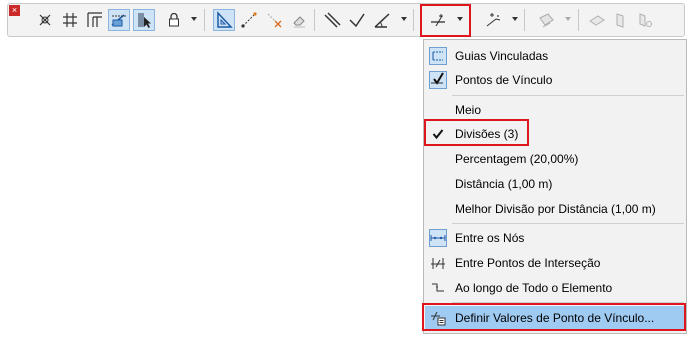 The height and width of the screenshot is (337, 695). Describe the element at coordinates (517, 159) in the screenshot. I see `menu-item-label: Percentagem (20,00%)` at that location.